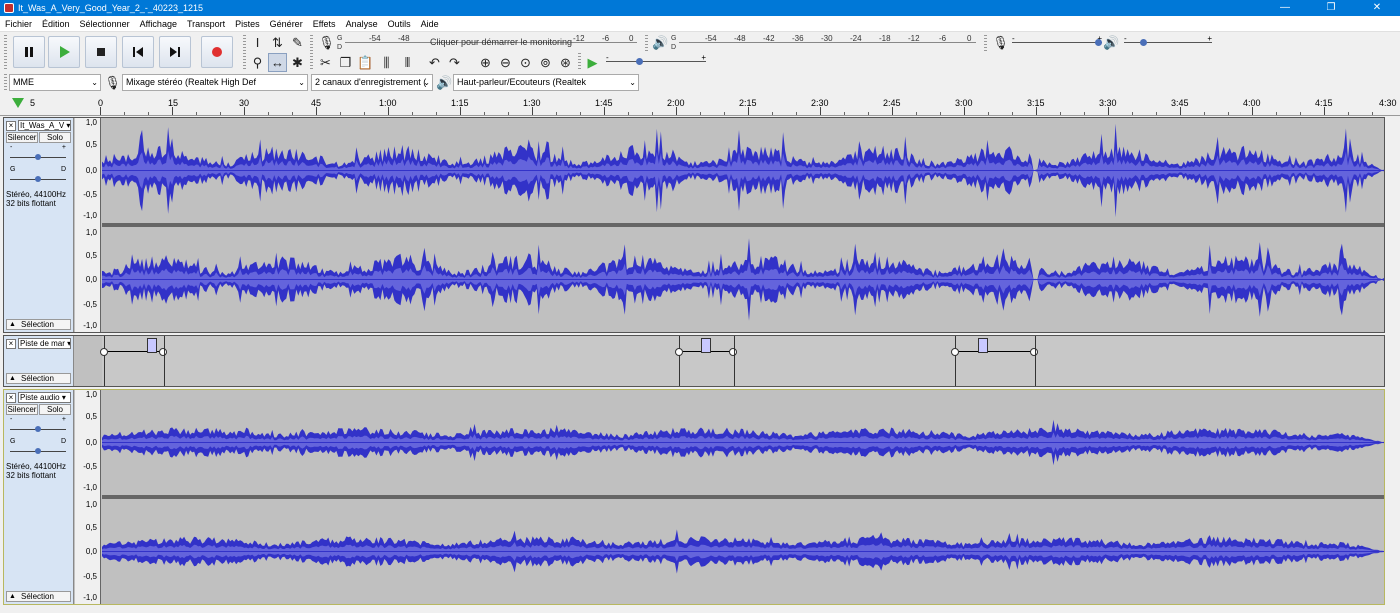 This screenshot has width=1400, height=613. What do you see at coordinates (742, 361) in the screenshot?
I see `label-area` at bounding box center [742, 361].